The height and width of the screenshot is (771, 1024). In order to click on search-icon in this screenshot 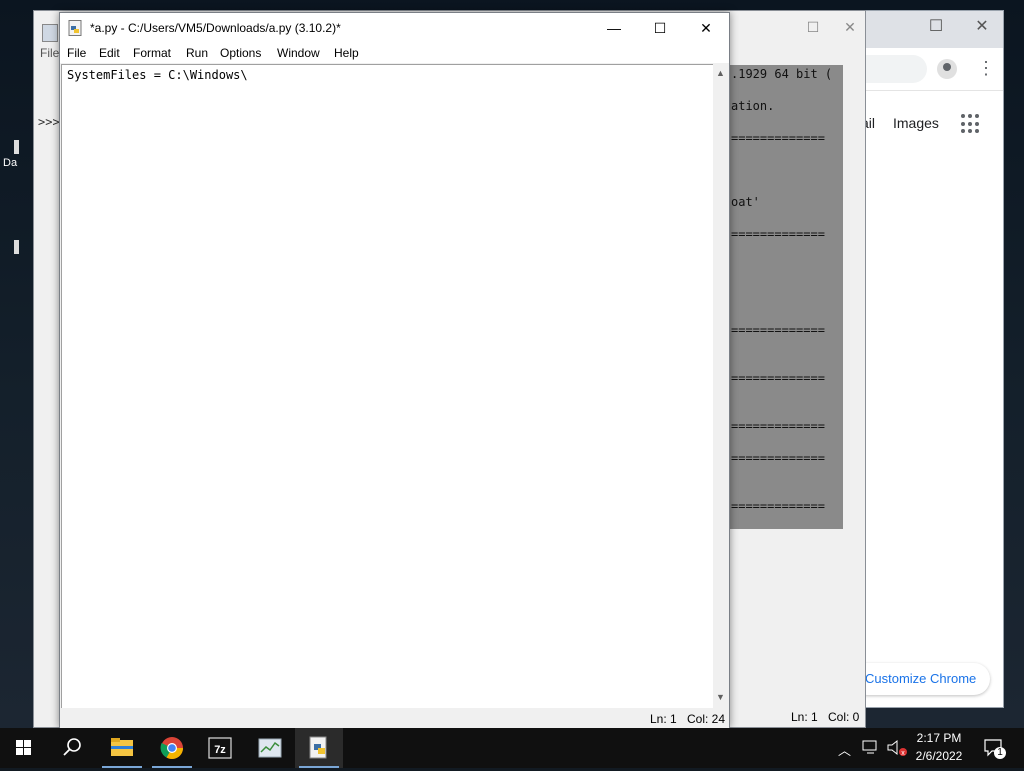, I will do `click(72, 748)`.